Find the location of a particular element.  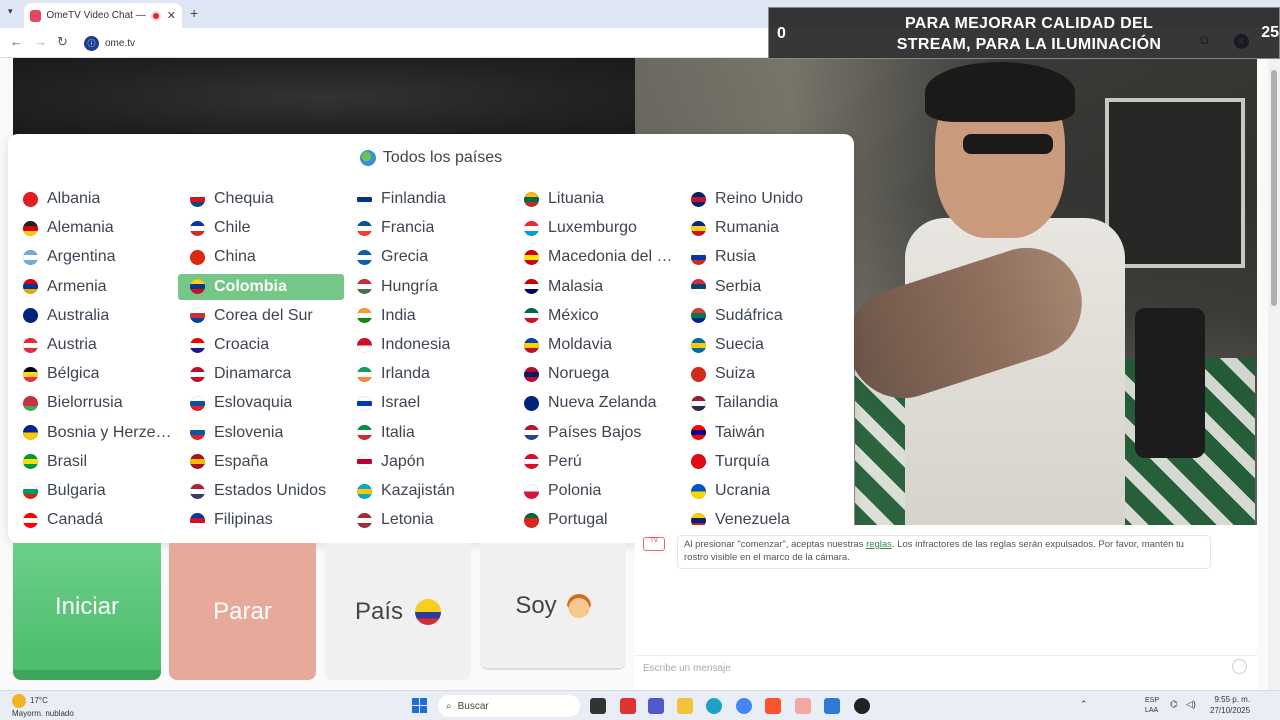

chat-message-input: Escribe un mensaje is located at coordinates (946, 668).